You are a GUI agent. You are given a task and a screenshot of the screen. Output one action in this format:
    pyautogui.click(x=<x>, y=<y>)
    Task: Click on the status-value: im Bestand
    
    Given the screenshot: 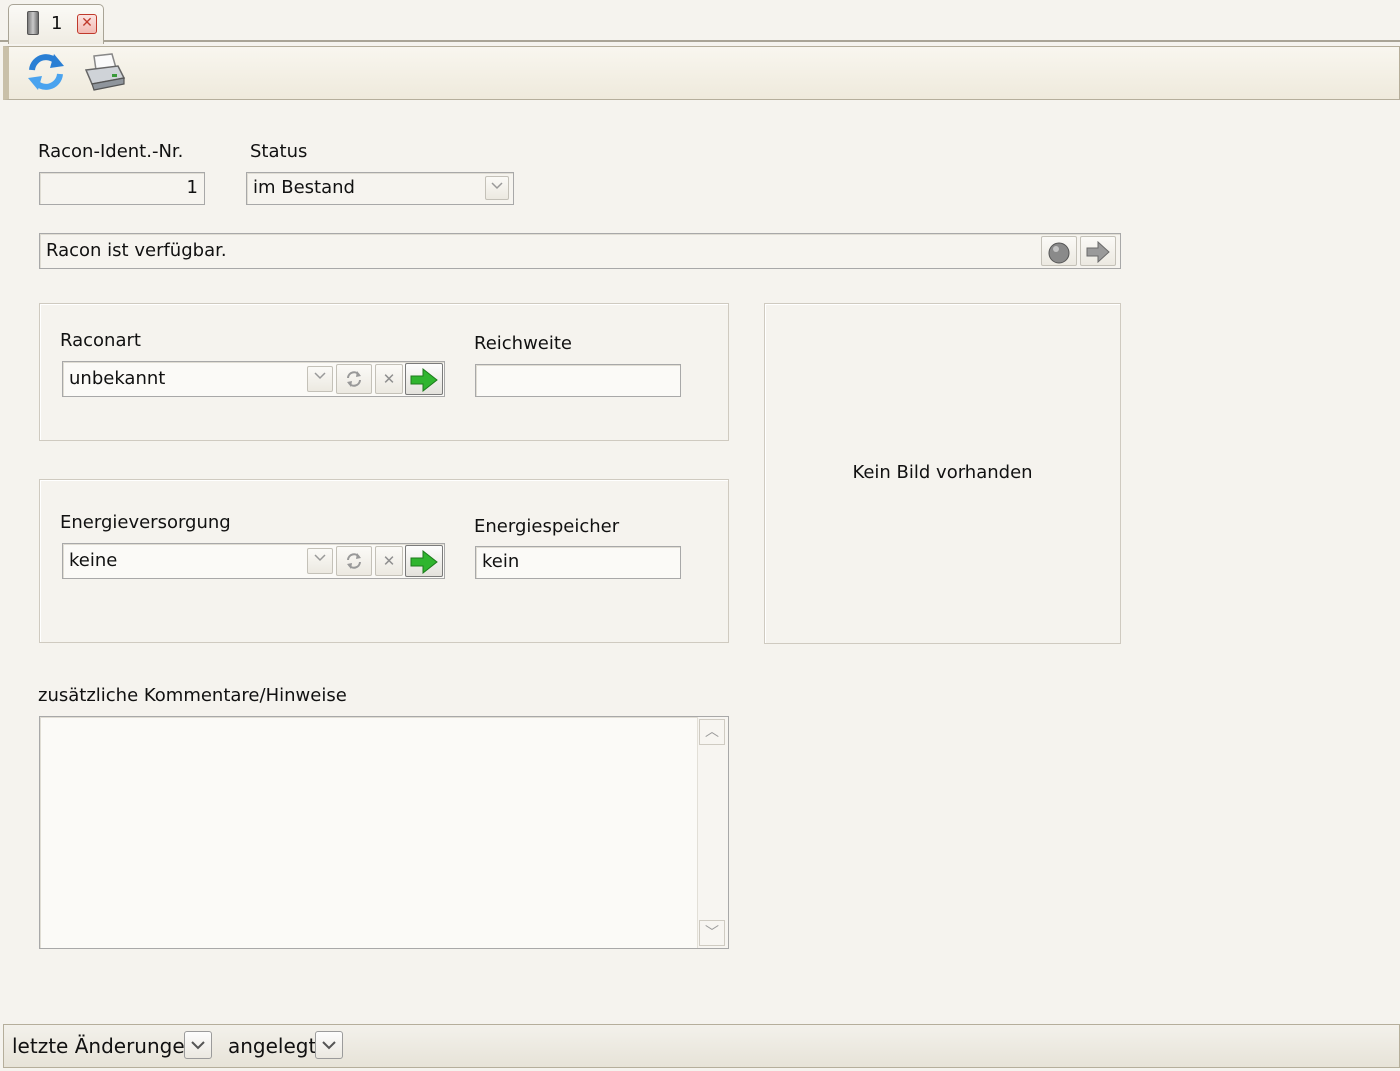 What is the action you would take?
    pyautogui.click(x=304, y=187)
    